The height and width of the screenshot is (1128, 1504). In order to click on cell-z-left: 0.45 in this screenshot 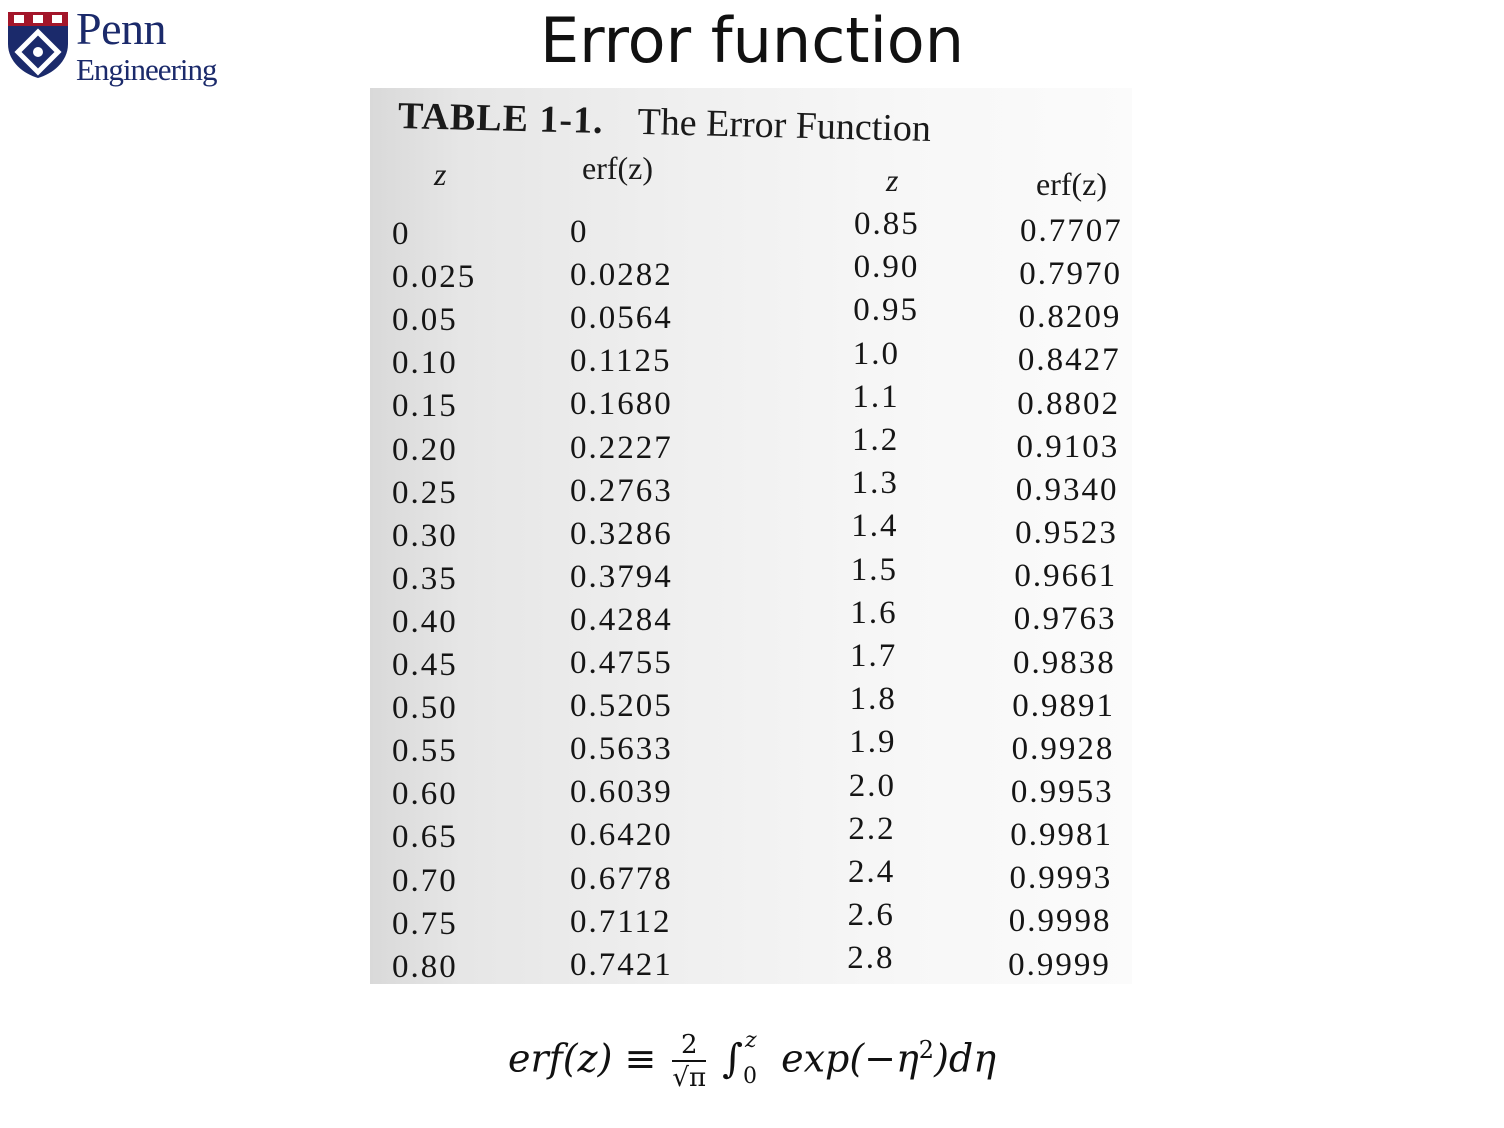, I will do `click(425, 665)`.